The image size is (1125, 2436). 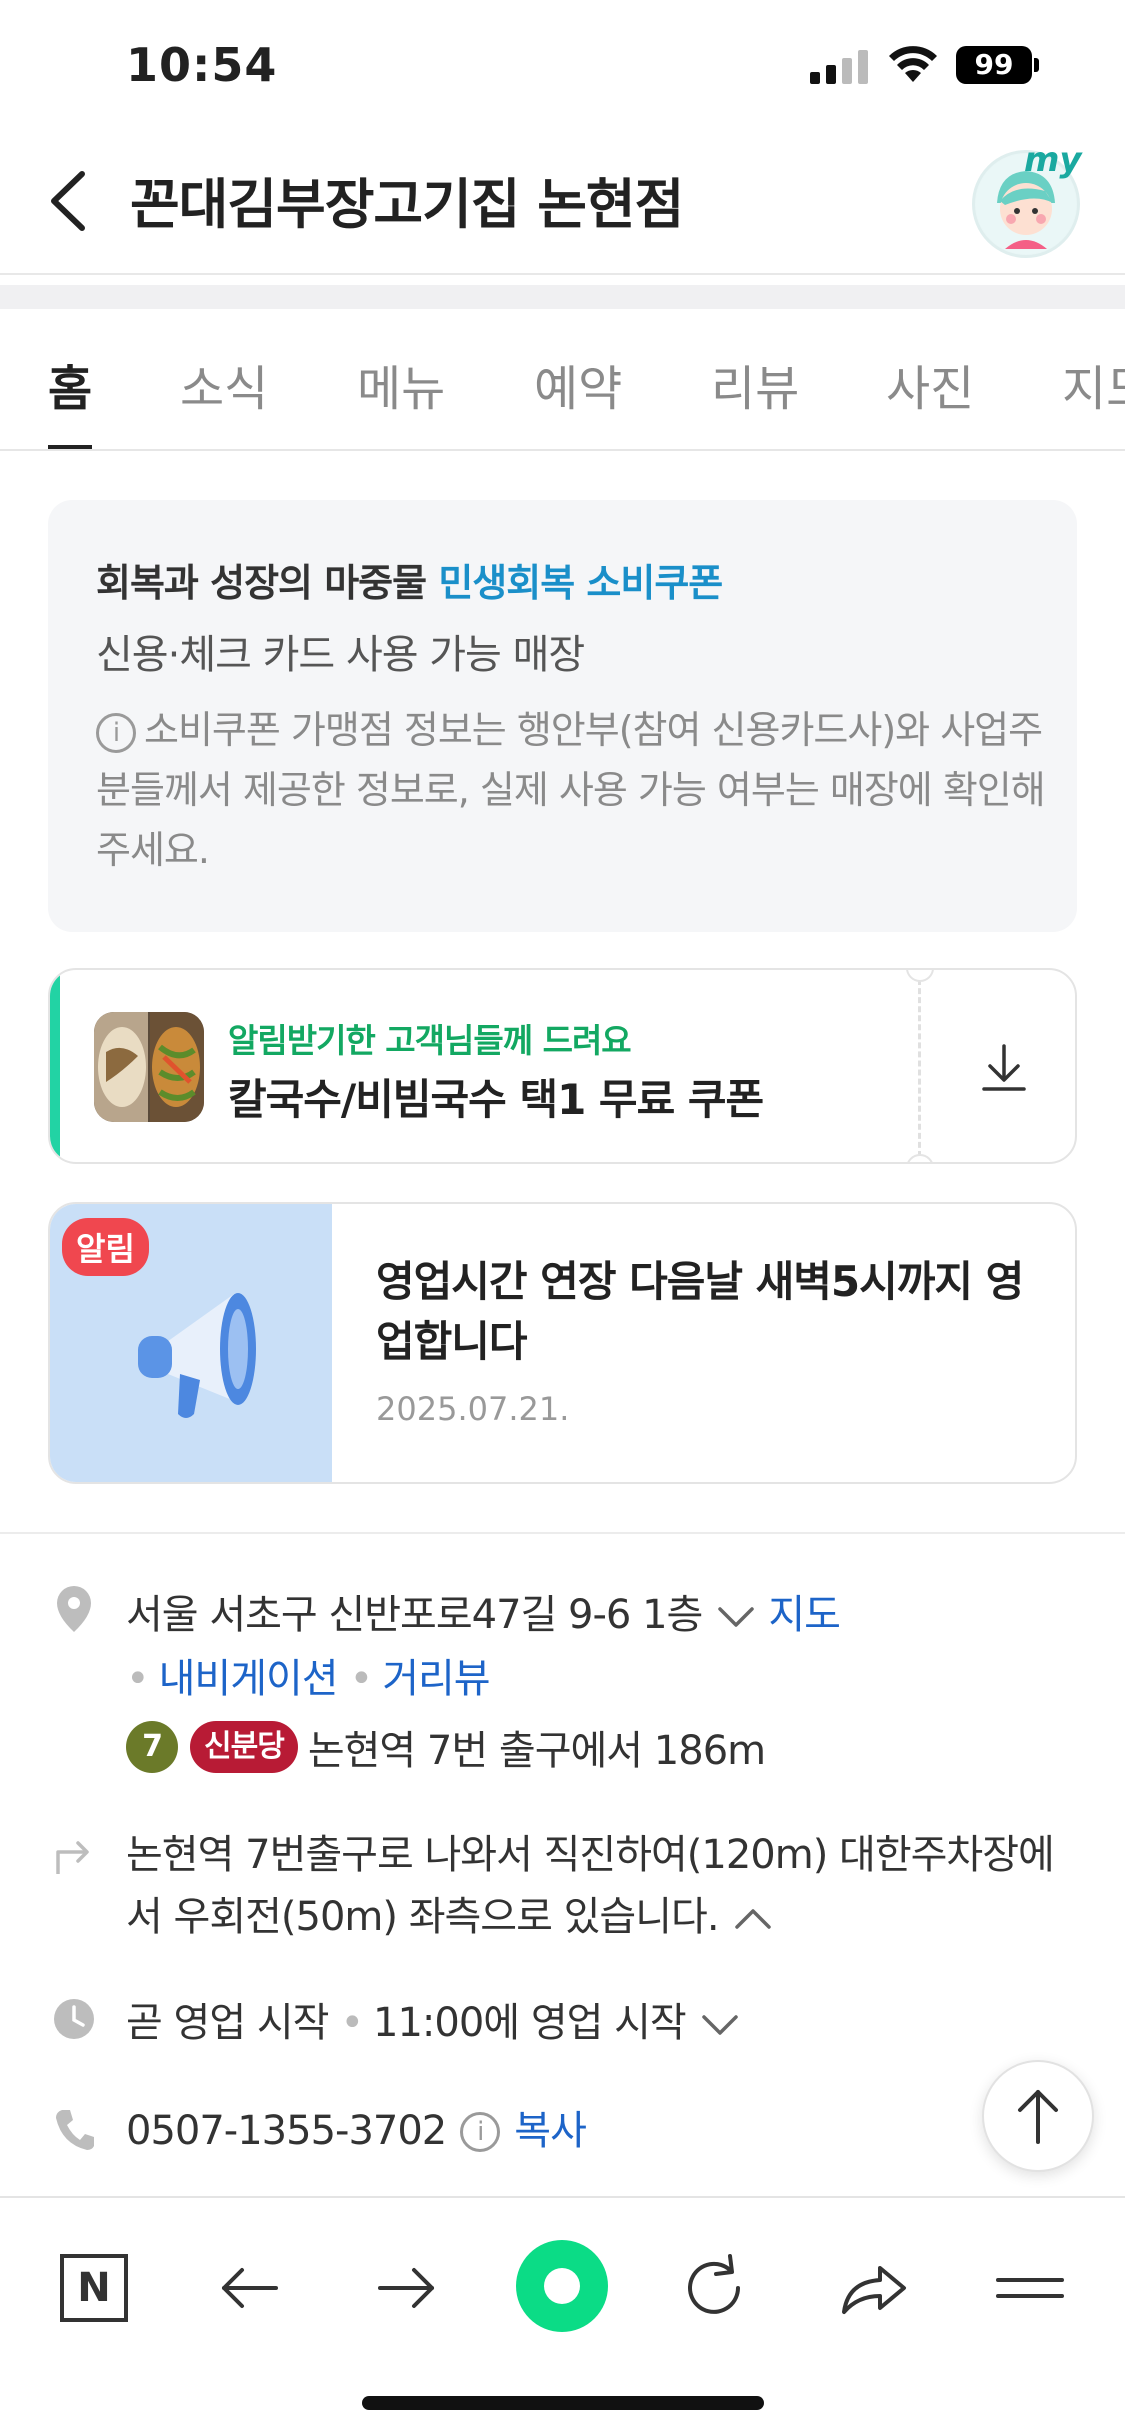 I want to click on tab-map: 지도, so click(x=1093, y=384).